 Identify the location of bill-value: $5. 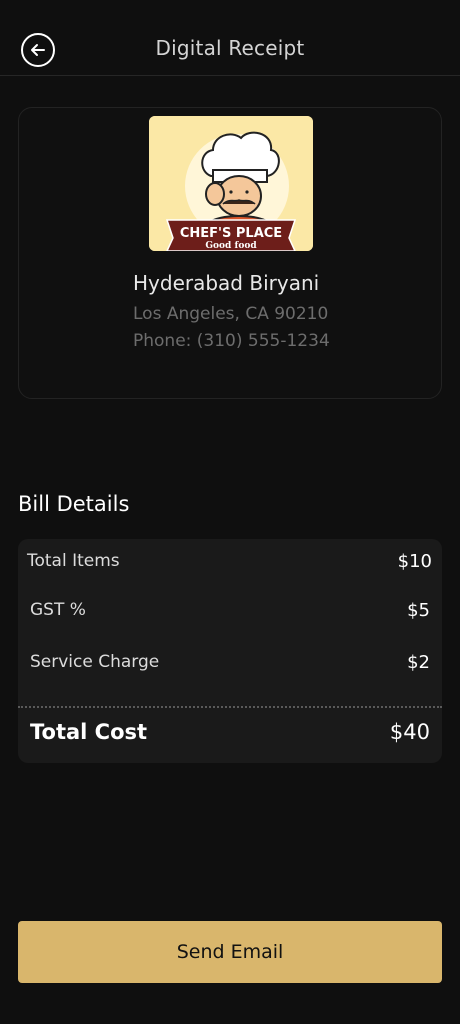
(418, 610).